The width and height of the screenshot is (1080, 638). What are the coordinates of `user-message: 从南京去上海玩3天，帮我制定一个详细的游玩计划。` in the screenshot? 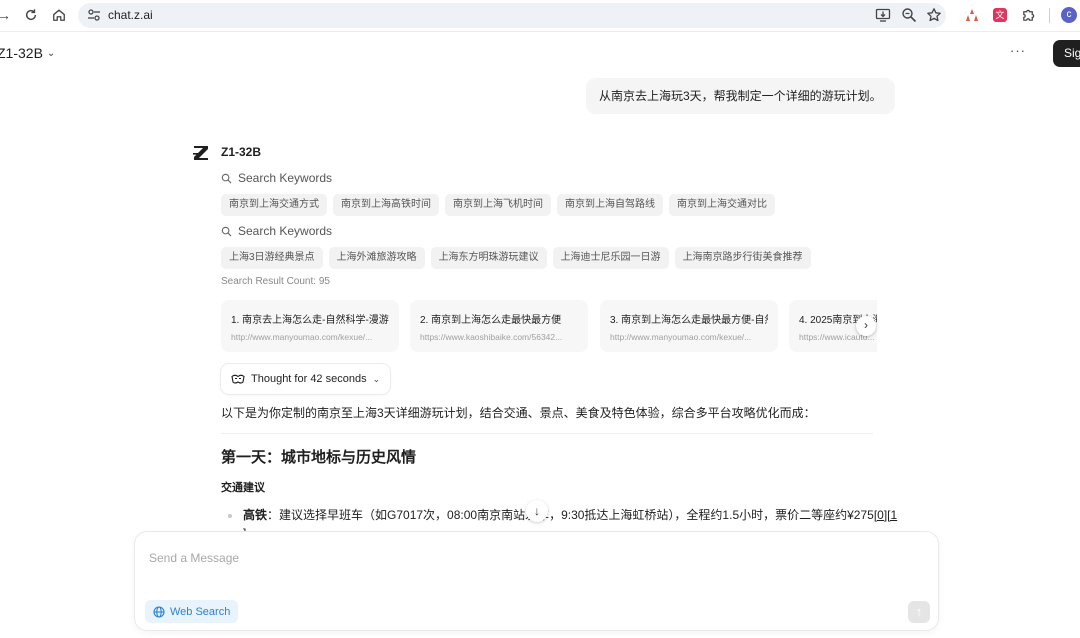 It's located at (740, 96).